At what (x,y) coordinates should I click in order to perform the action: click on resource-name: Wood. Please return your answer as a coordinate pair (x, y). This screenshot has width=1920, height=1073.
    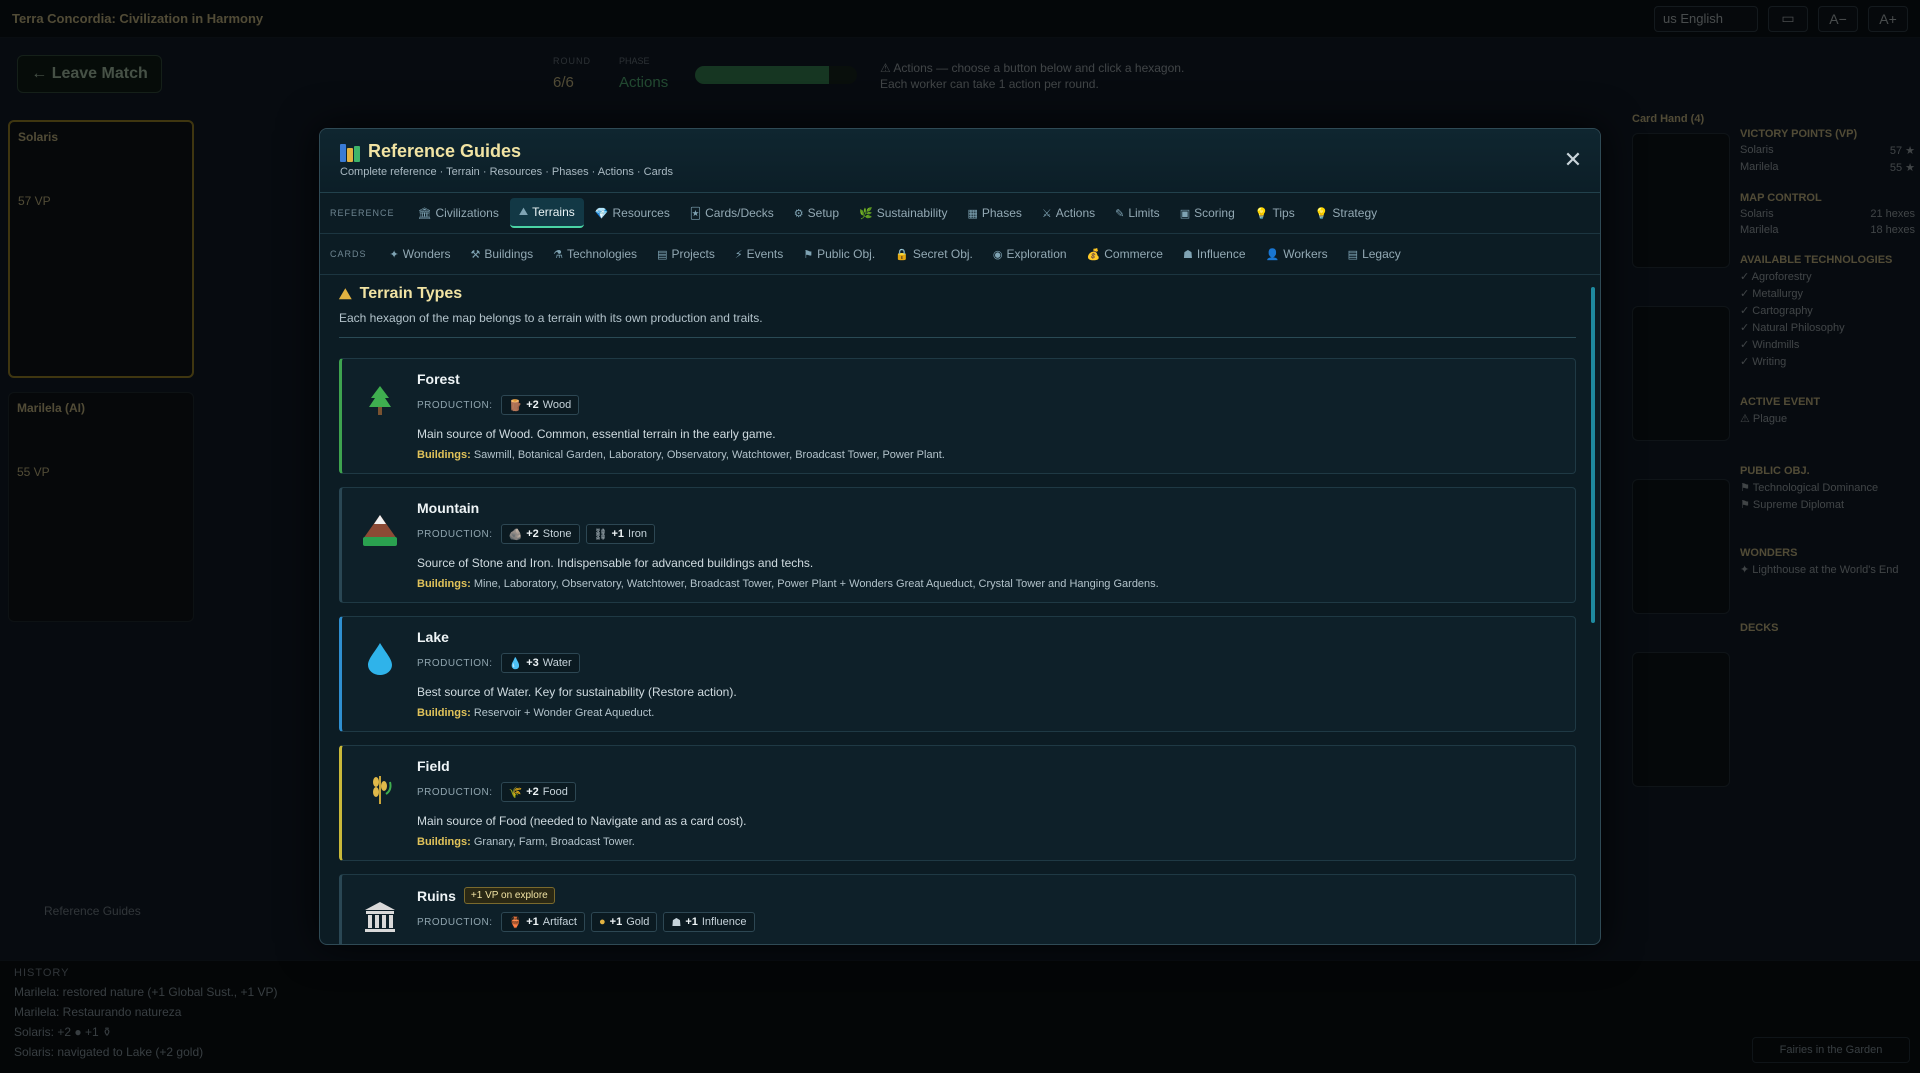
    Looking at the image, I should click on (557, 405).